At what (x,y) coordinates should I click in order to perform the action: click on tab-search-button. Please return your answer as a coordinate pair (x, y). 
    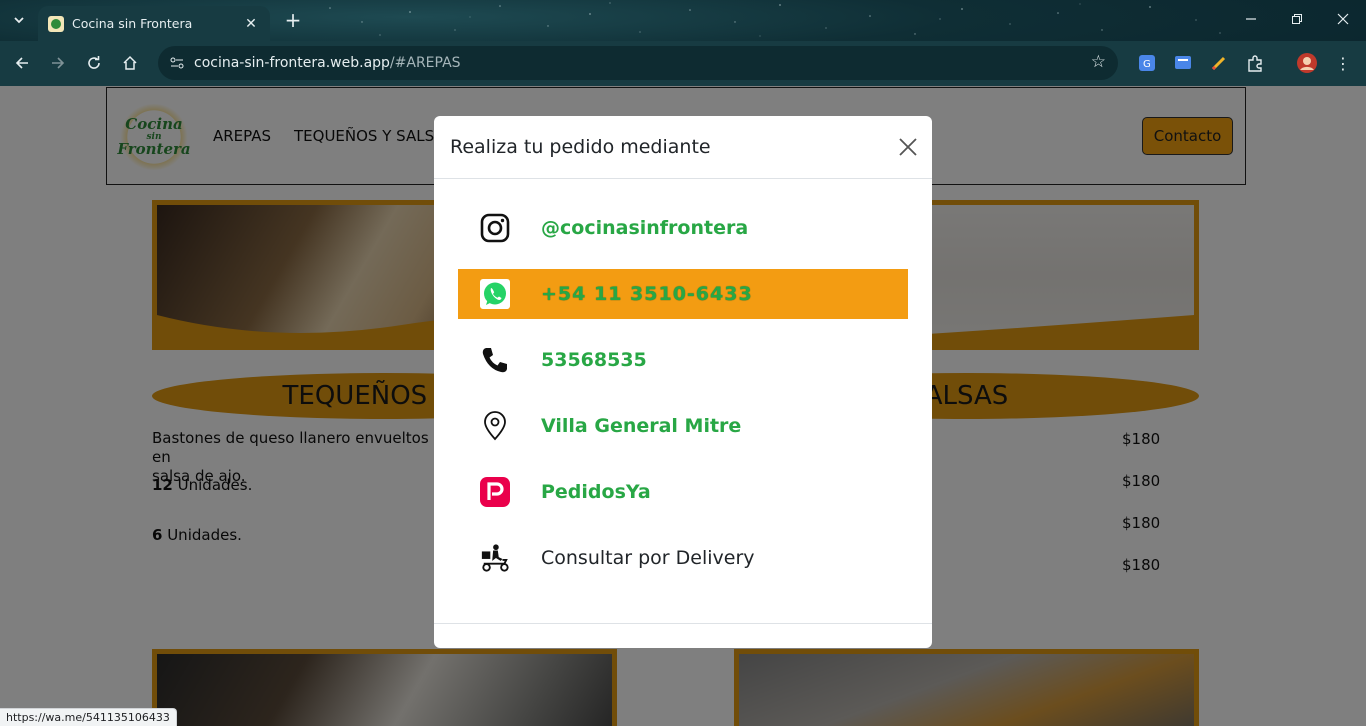
    Looking at the image, I should click on (19, 20).